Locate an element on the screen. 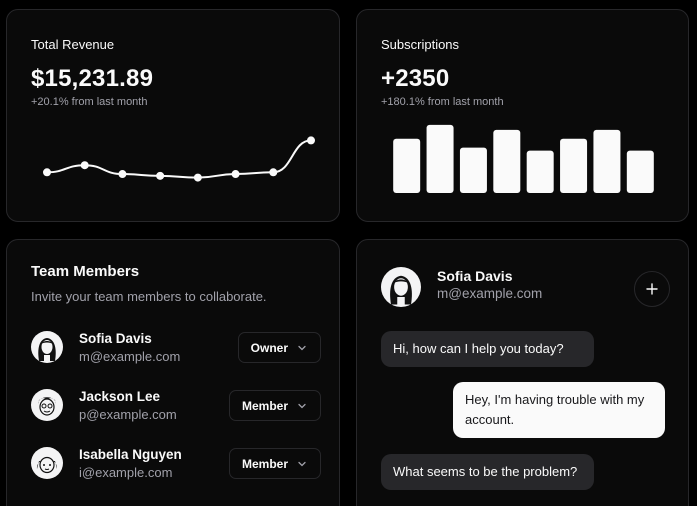 This screenshot has width=697, height=506. team-description: Invite your team members to collaborate. is located at coordinates (149, 296).